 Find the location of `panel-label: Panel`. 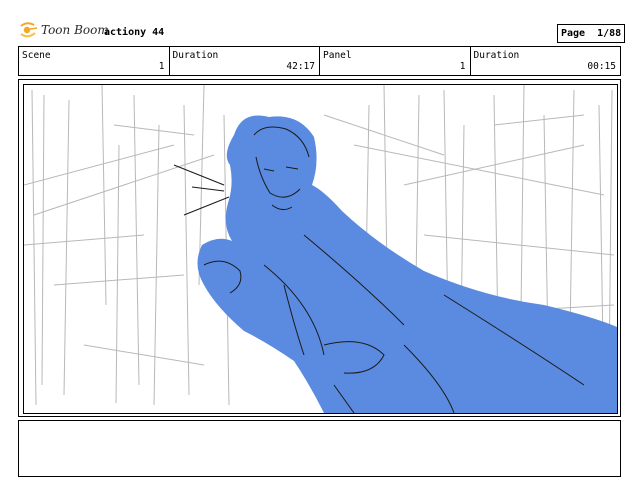

panel-label: Panel is located at coordinates (337, 55).